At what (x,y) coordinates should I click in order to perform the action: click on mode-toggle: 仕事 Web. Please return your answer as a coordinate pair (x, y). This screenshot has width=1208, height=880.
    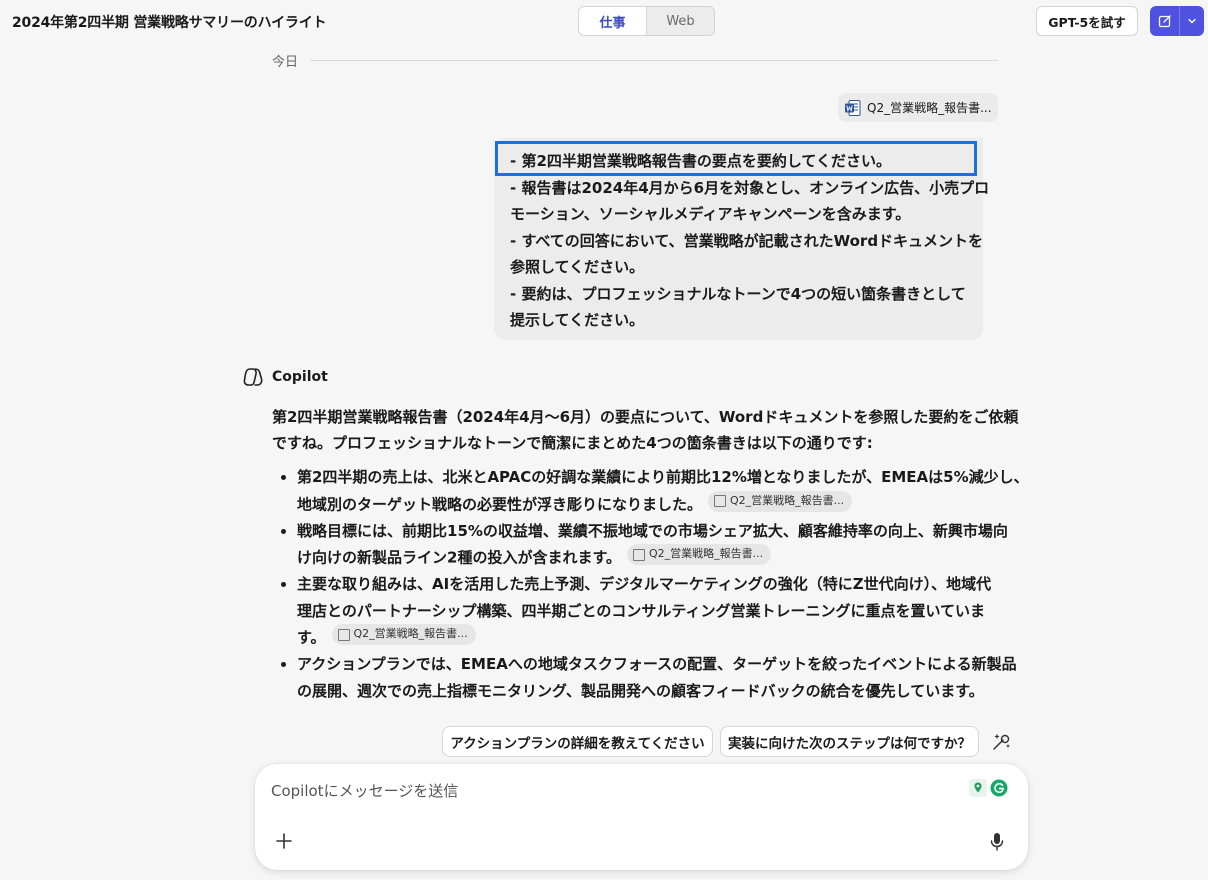
    Looking at the image, I should click on (646, 21).